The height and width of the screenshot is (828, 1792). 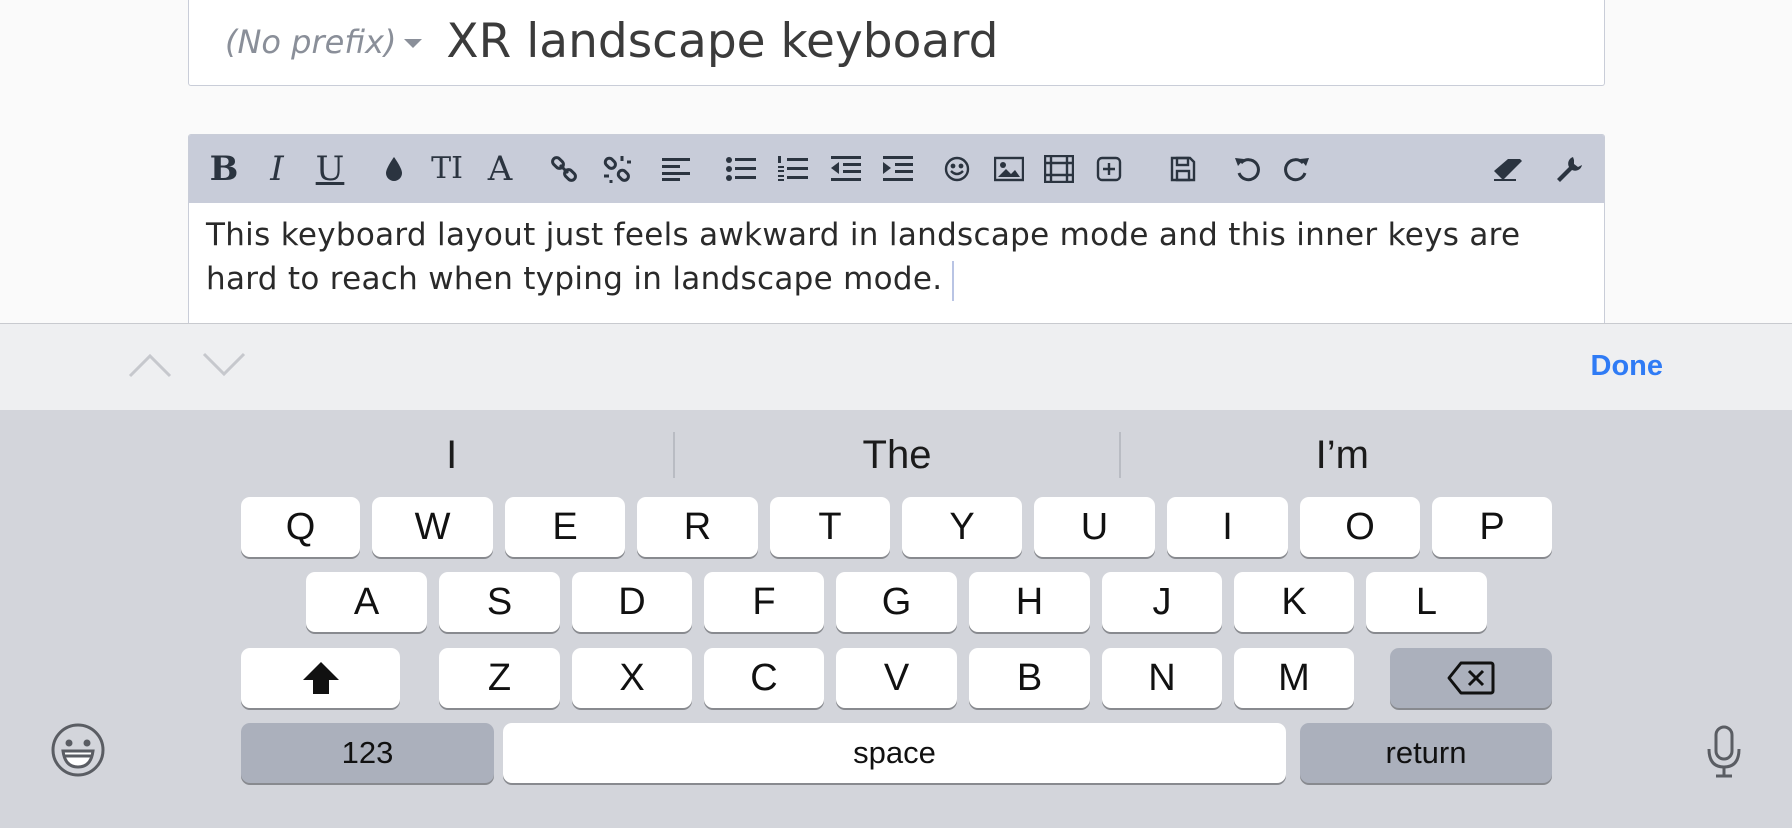 I want to click on key-w: W, so click(x=432, y=527).